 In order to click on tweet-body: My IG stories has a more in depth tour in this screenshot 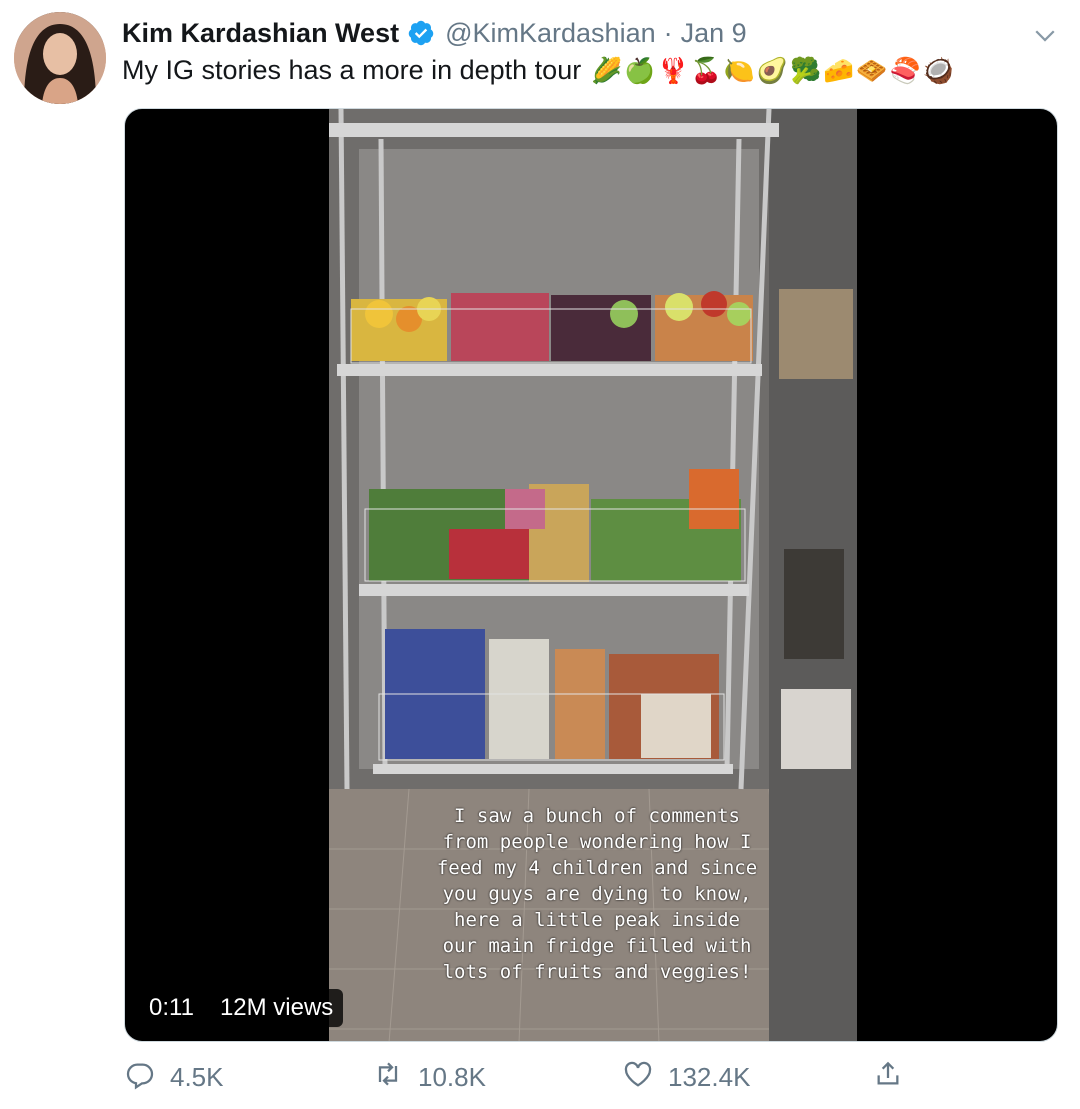, I will do `click(352, 70)`.